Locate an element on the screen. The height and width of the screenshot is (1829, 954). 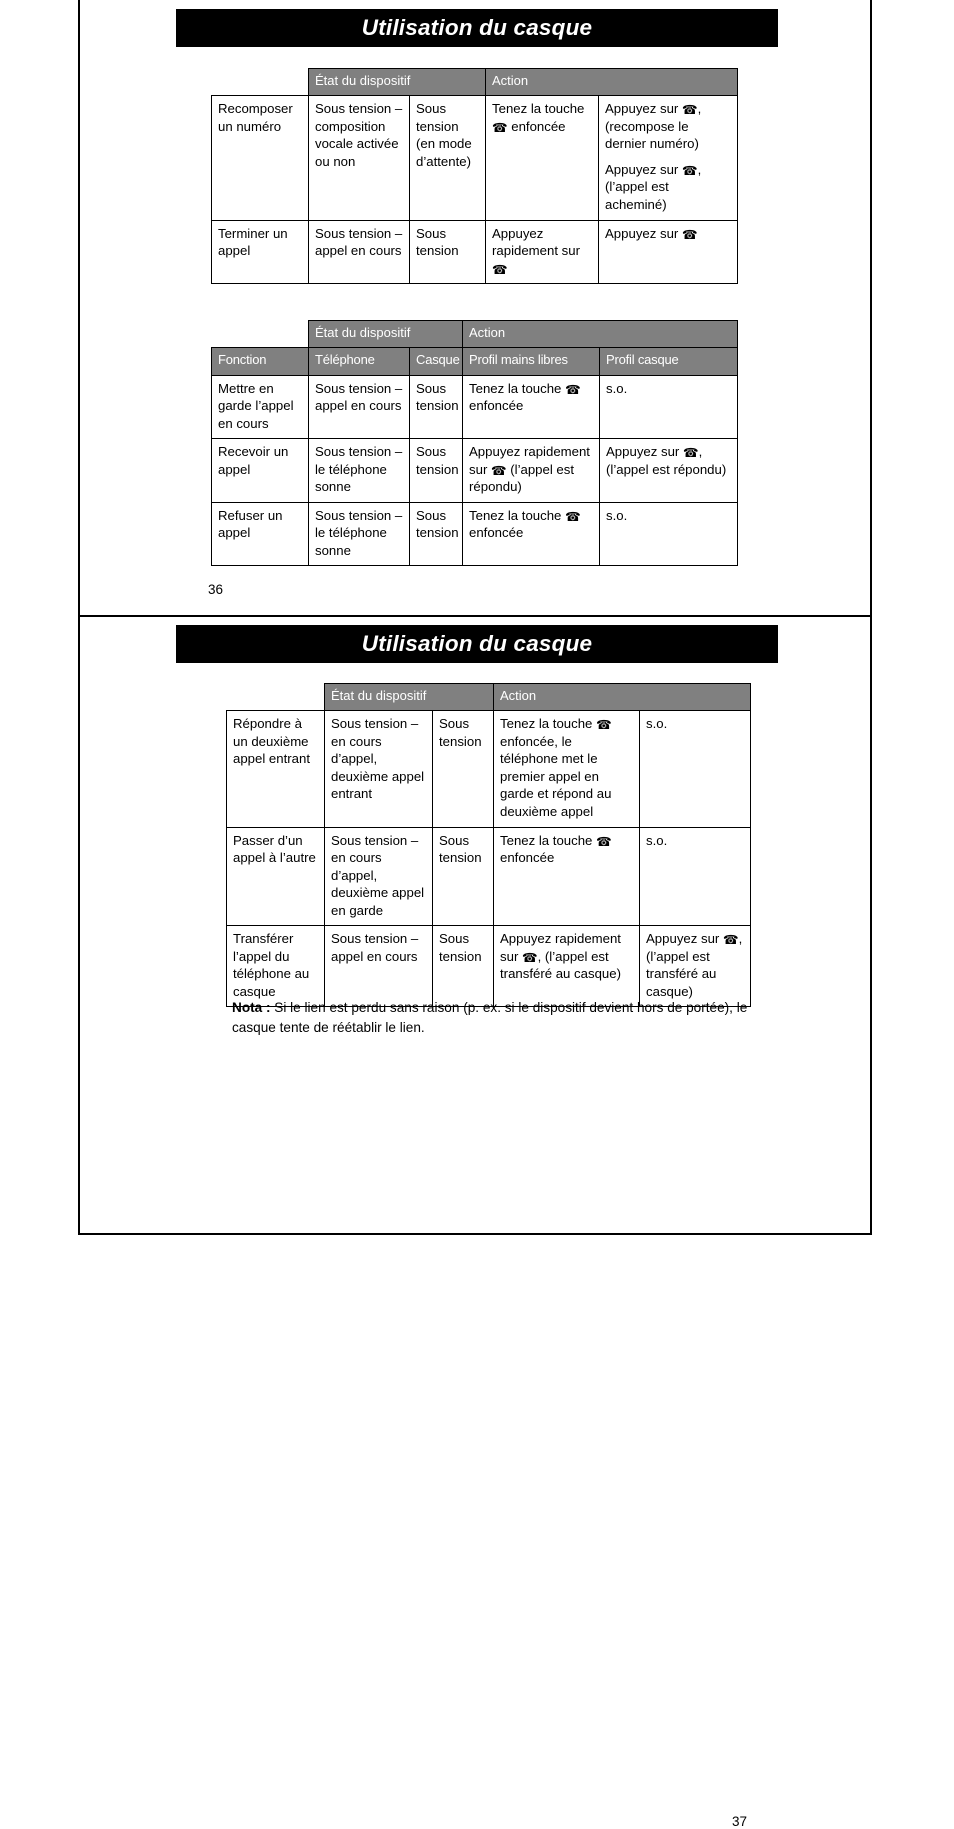
cell-profil-mains-libres: Appuyez rapidement sur ☎ is located at coordinates (542, 252).